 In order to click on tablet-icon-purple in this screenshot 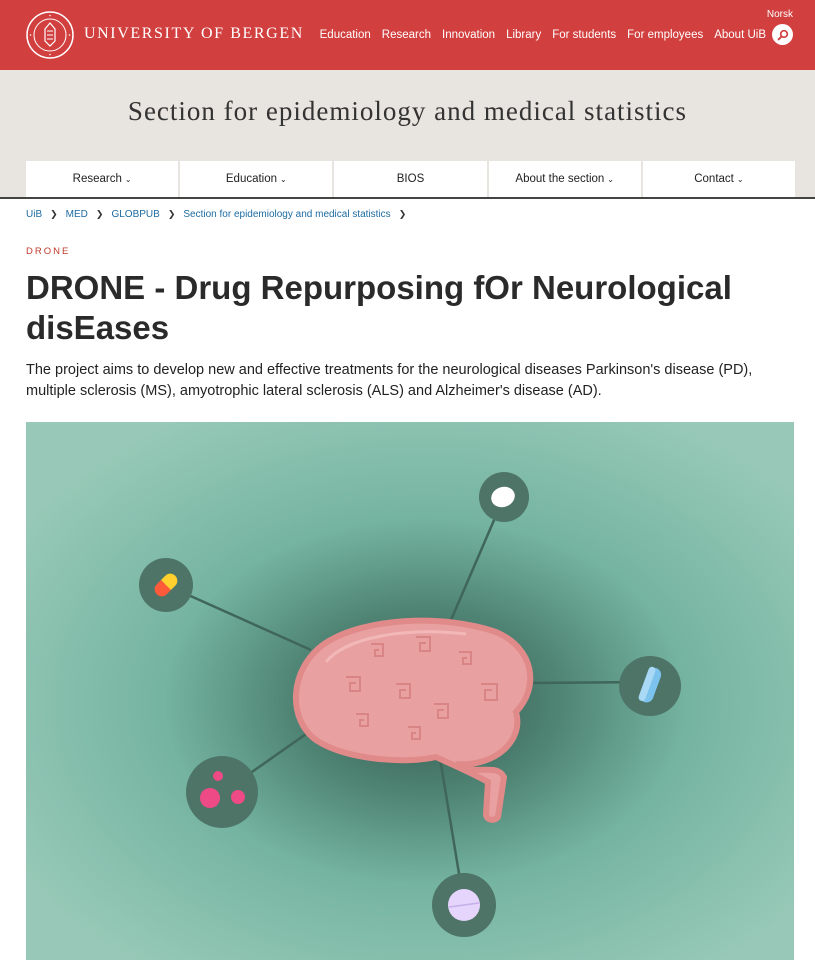, I will do `click(464, 905)`.